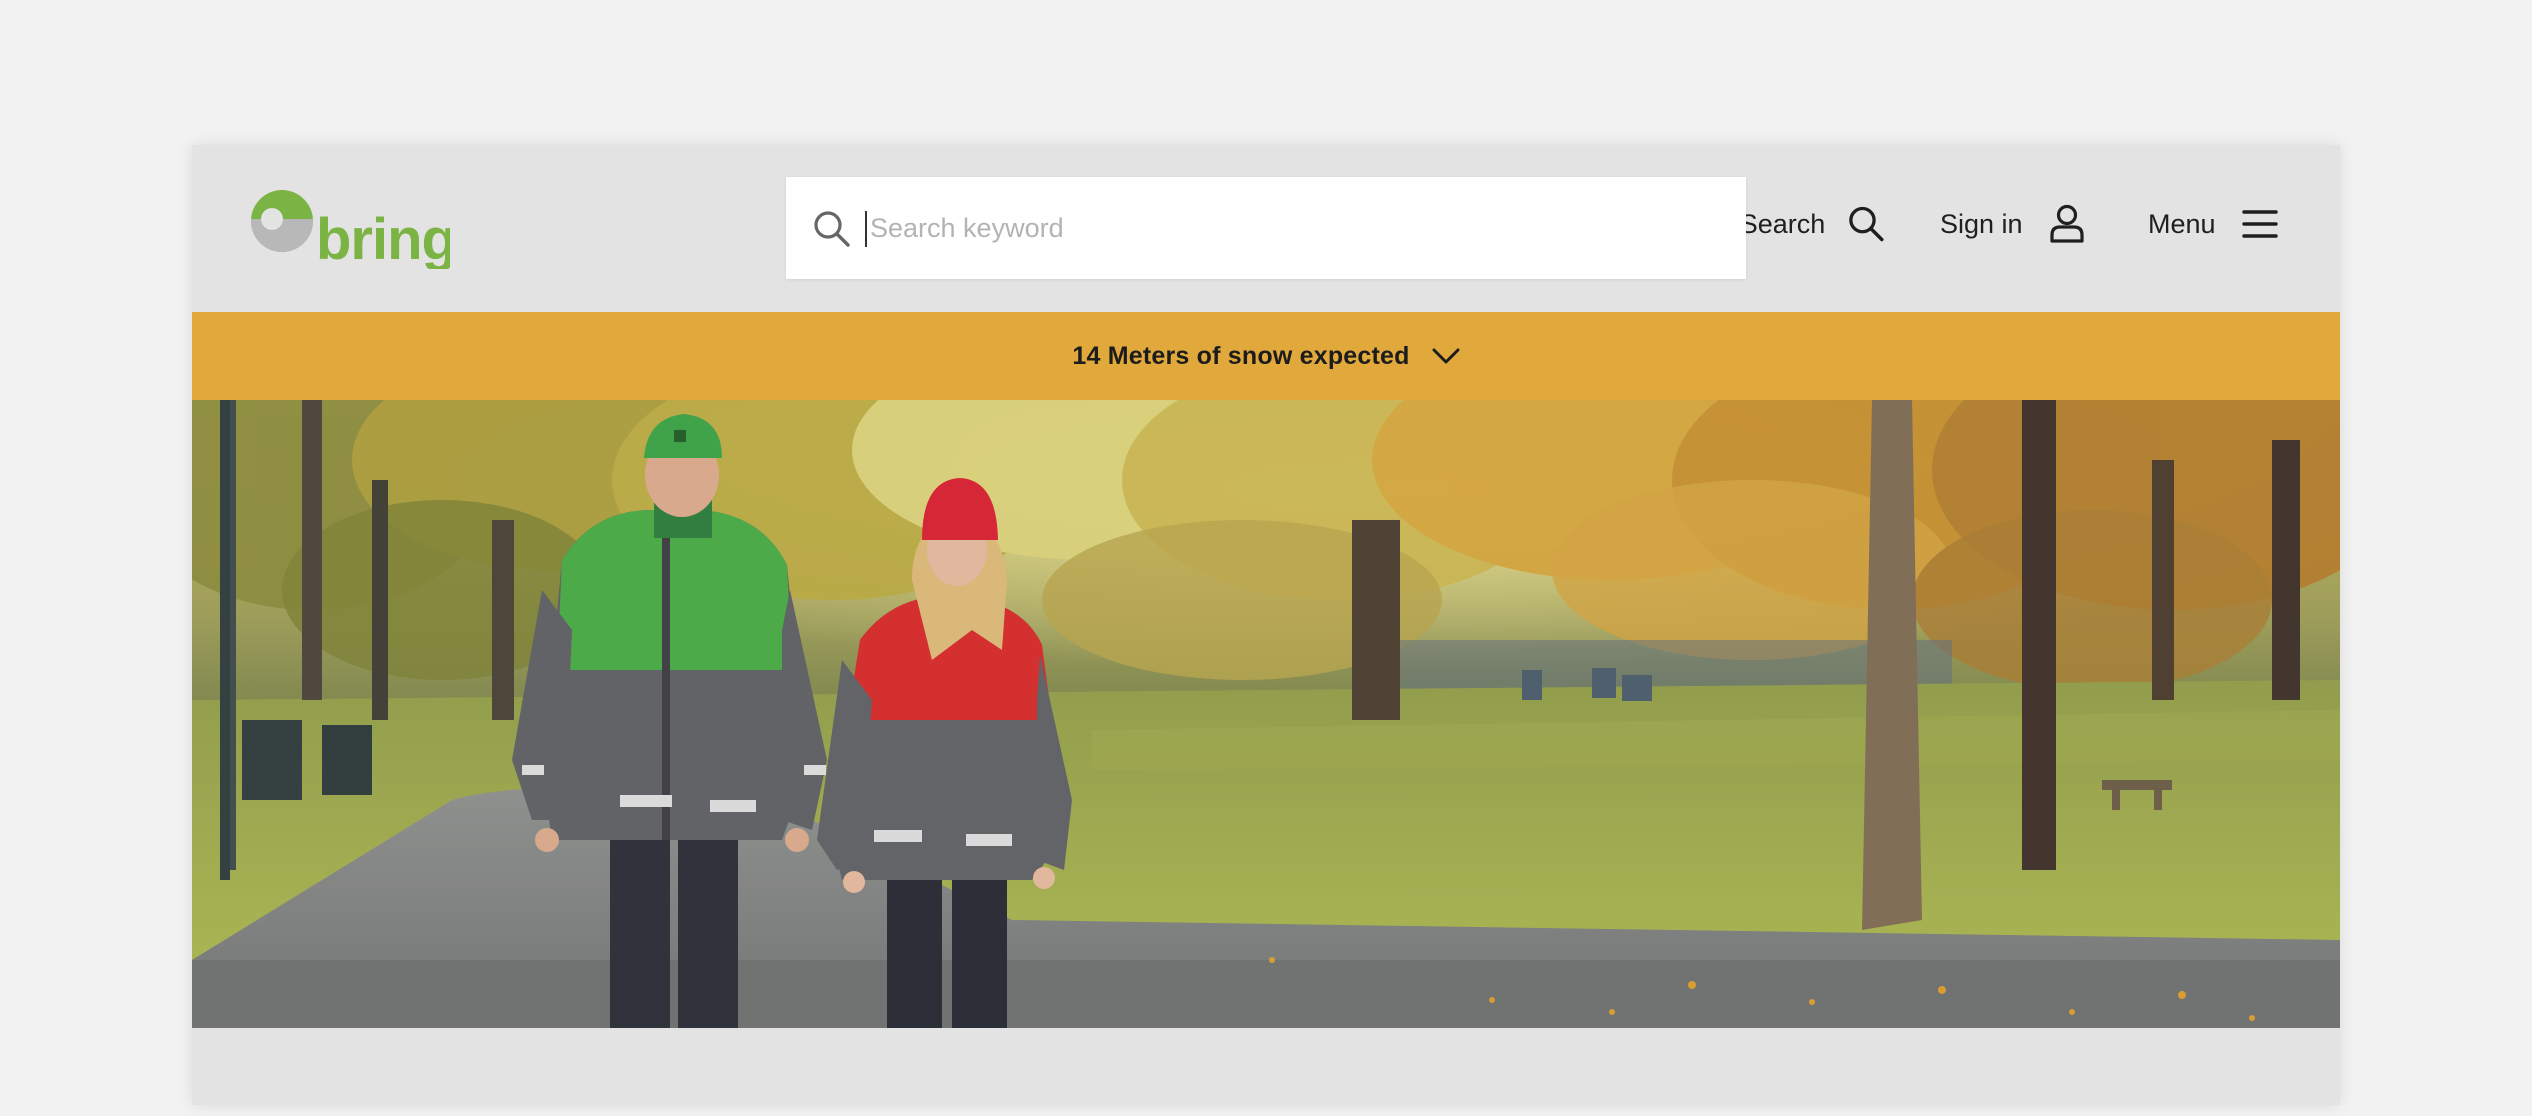  What do you see at coordinates (2066, 223) in the screenshot?
I see `user-icon` at bounding box center [2066, 223].